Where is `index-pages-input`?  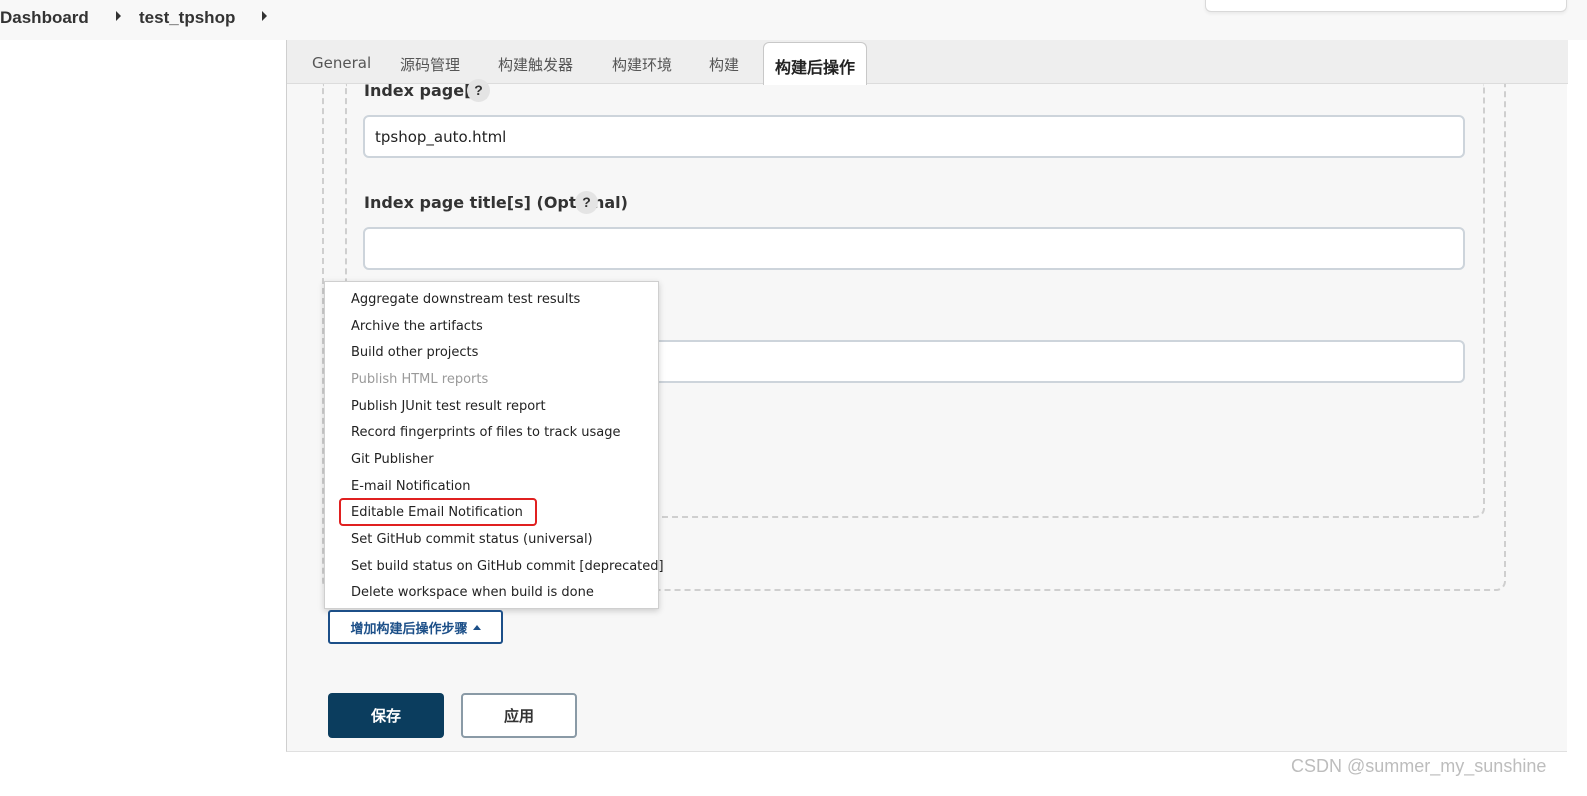 index-pages-input is located at coordinates (914, 136).